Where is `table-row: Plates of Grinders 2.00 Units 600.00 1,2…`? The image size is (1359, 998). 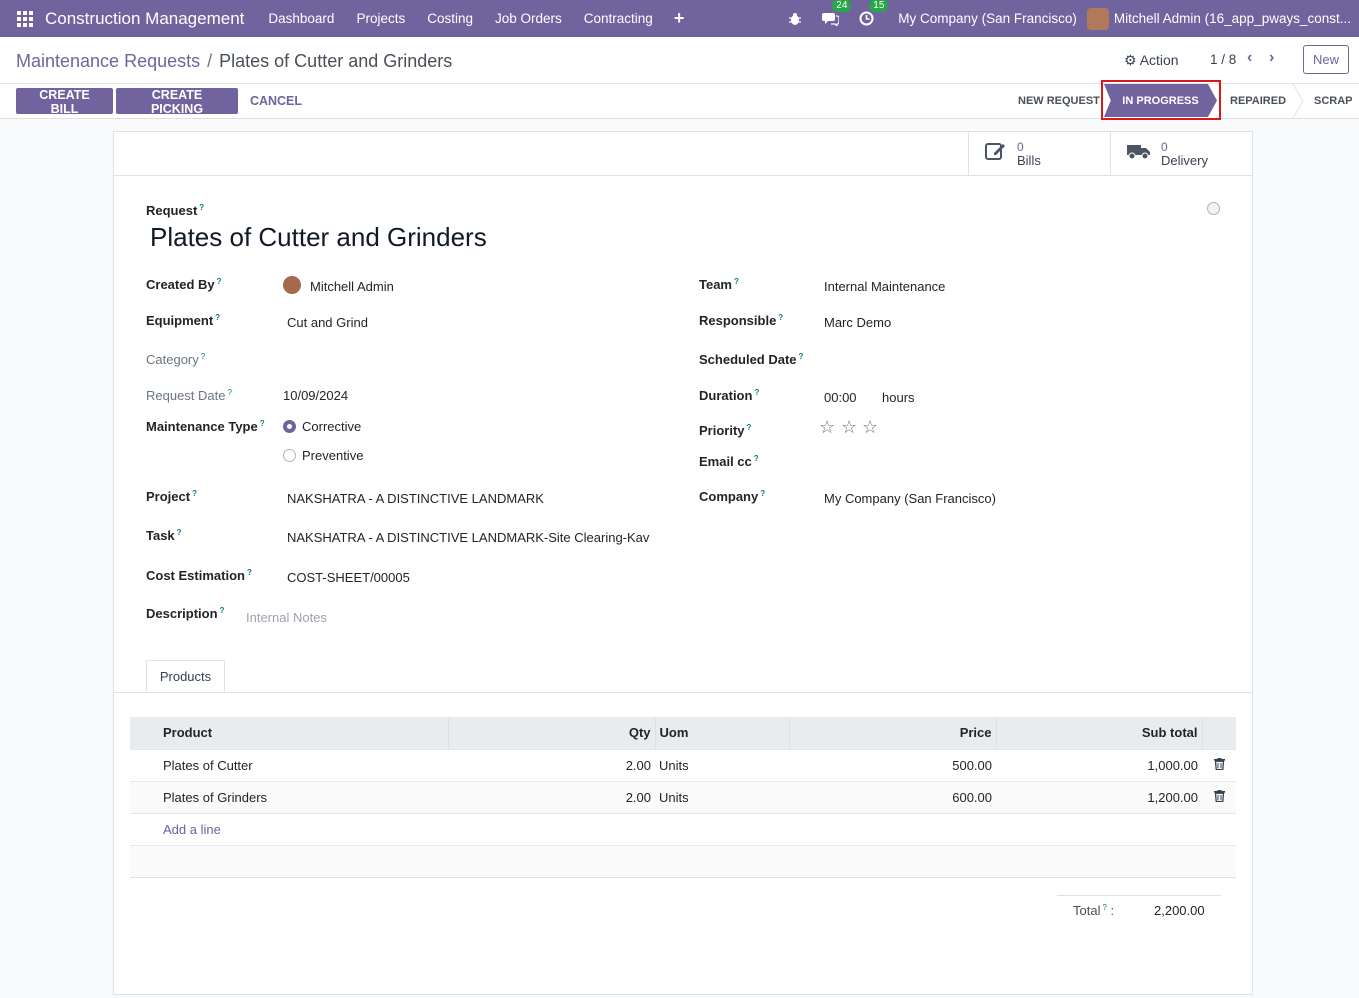 table-row: Plates of Grinders 2.00 Units 600.00 1,2… is located at coordinates (683, 796).